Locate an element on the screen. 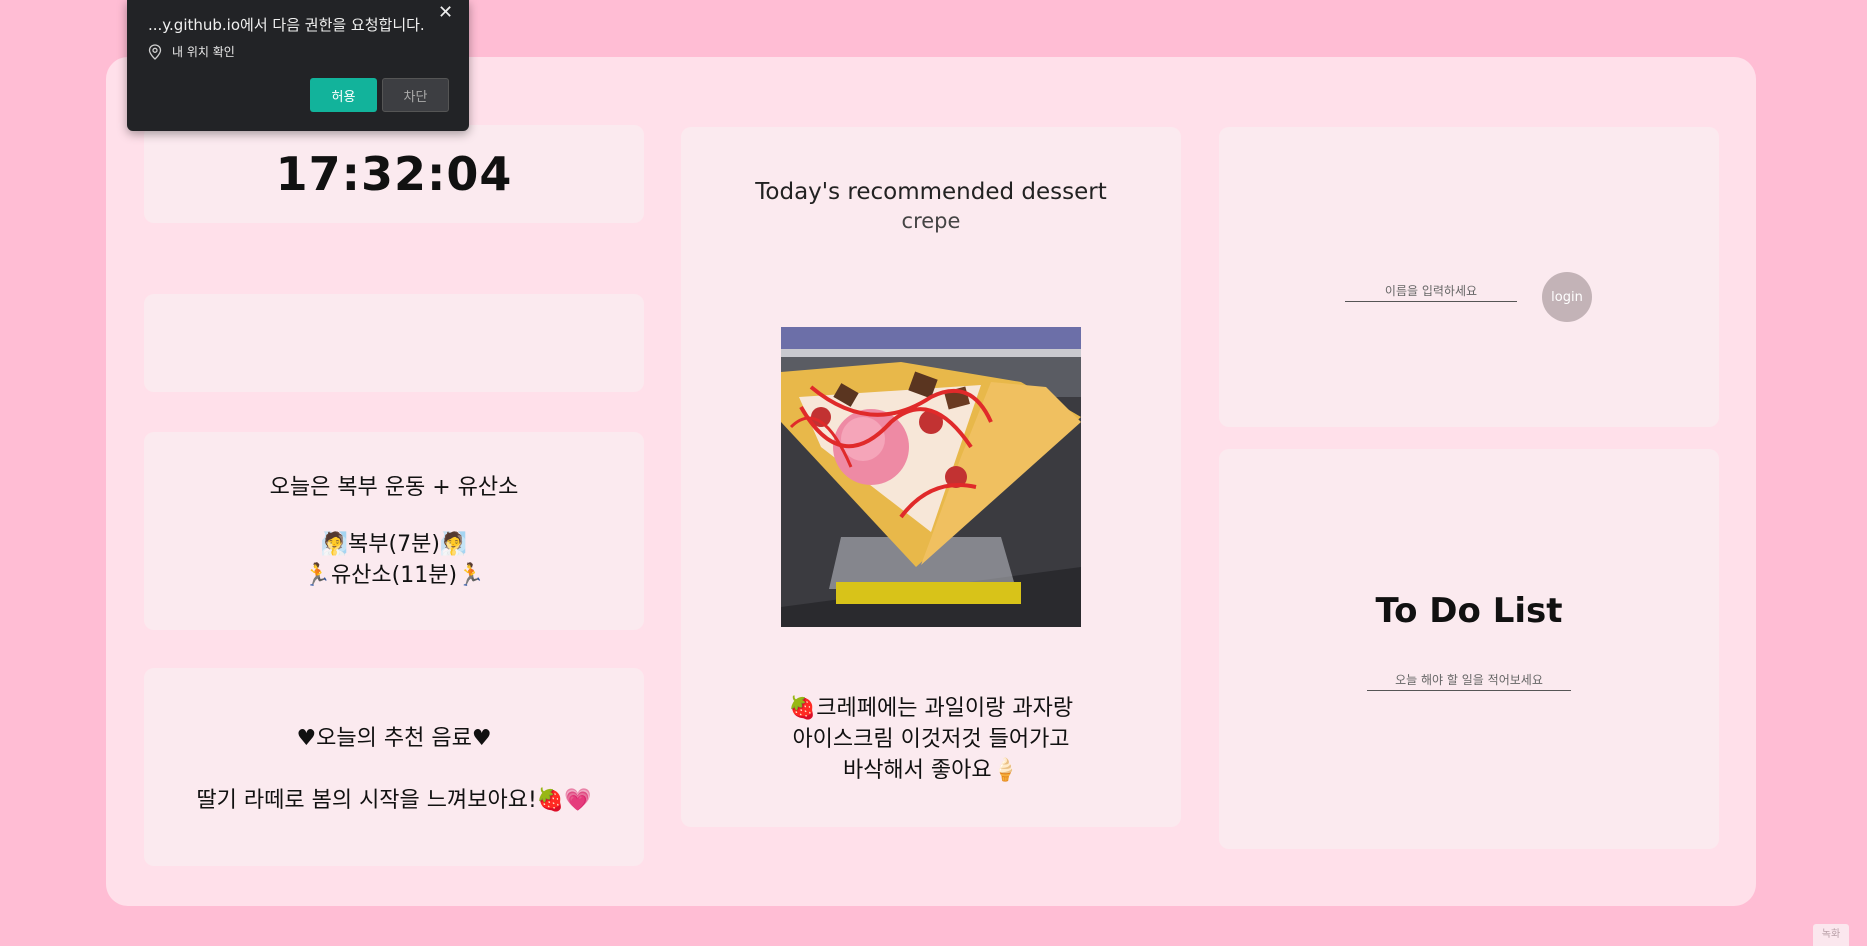  todo-card: To Do List is located at coordinates (1469, 649).